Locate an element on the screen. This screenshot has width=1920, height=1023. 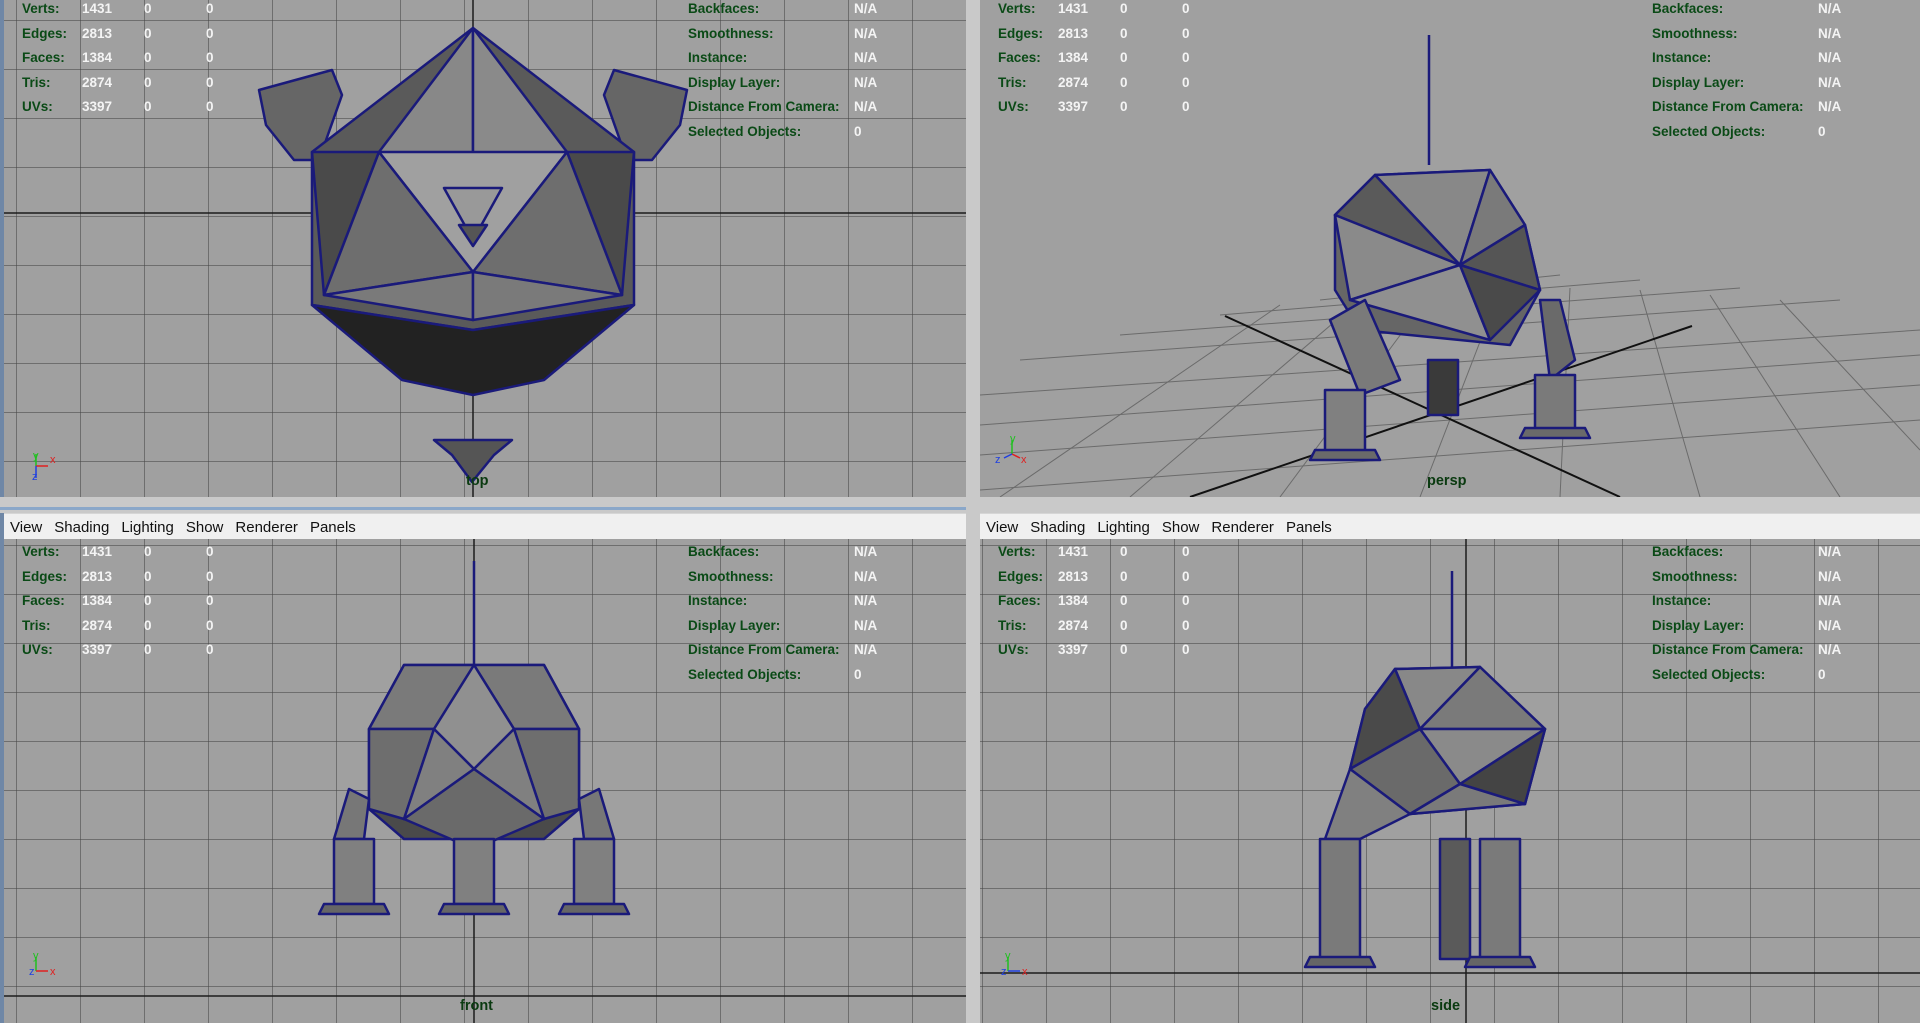
camera-label: side is located at coordinates (1446, 1006).